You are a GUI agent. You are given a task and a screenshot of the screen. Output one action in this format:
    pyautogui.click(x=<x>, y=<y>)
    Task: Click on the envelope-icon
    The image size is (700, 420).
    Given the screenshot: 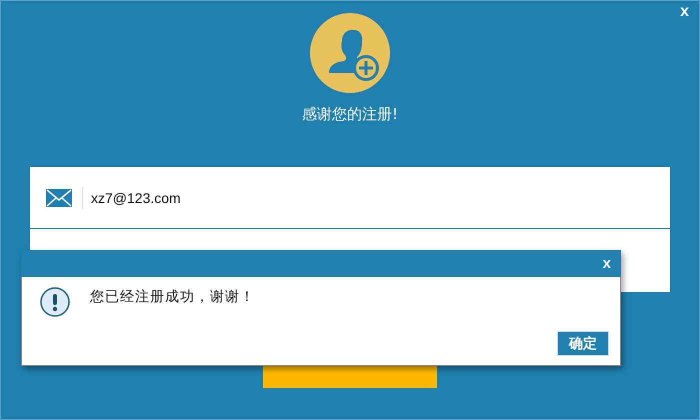 What is the action you would take?
    pyautogui.click(x=59, y=197)
    